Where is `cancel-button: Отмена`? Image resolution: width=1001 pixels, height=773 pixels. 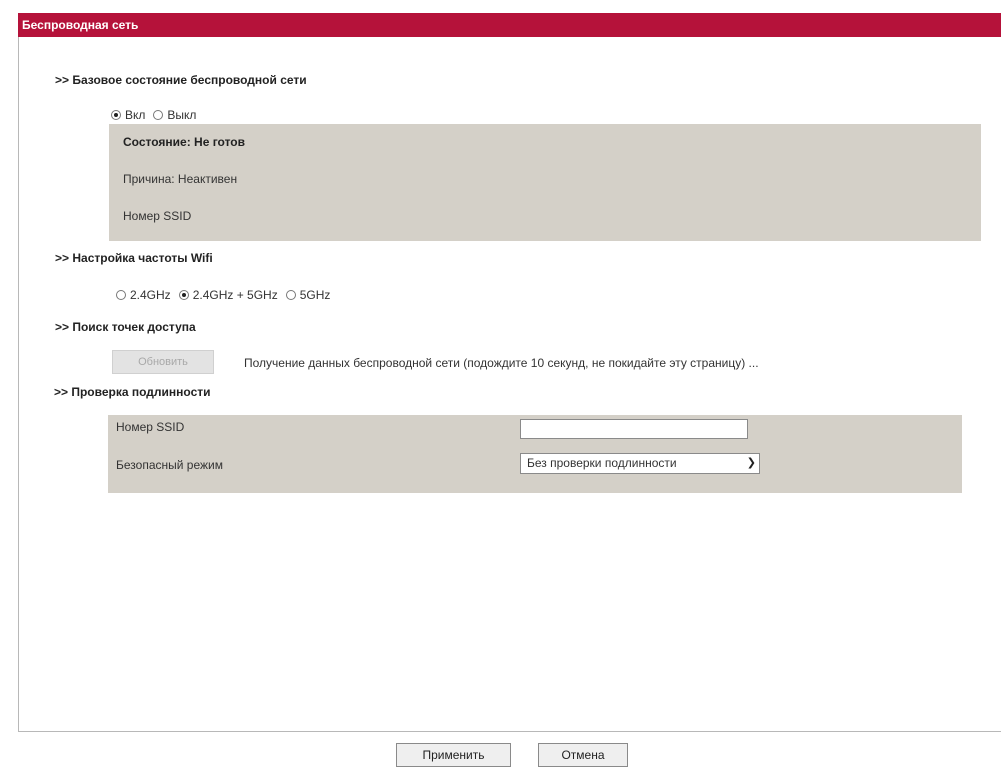 cancel-button: Отмена is located at coordinates (583, 755).